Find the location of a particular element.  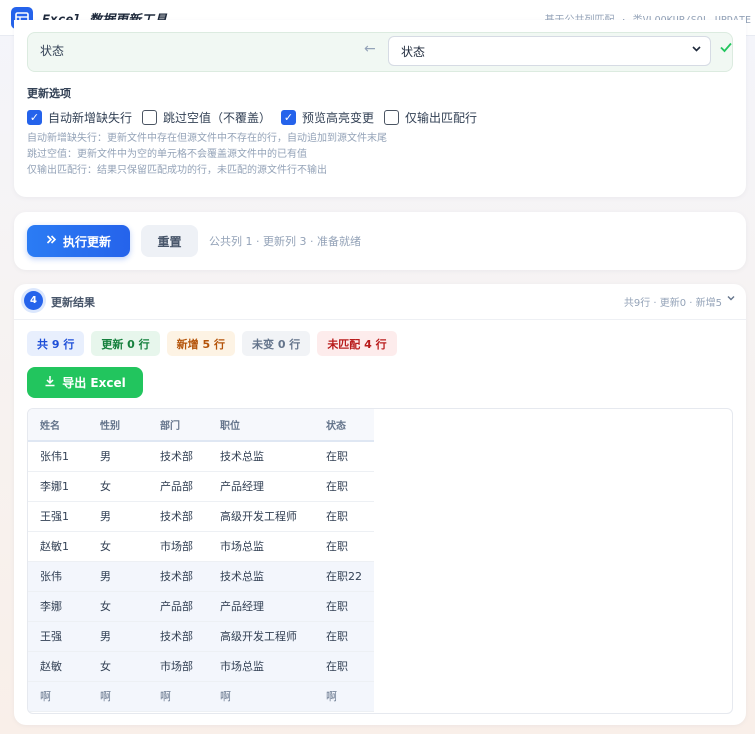

table-cell: 张伟1 is located at coordinates (58, 456).